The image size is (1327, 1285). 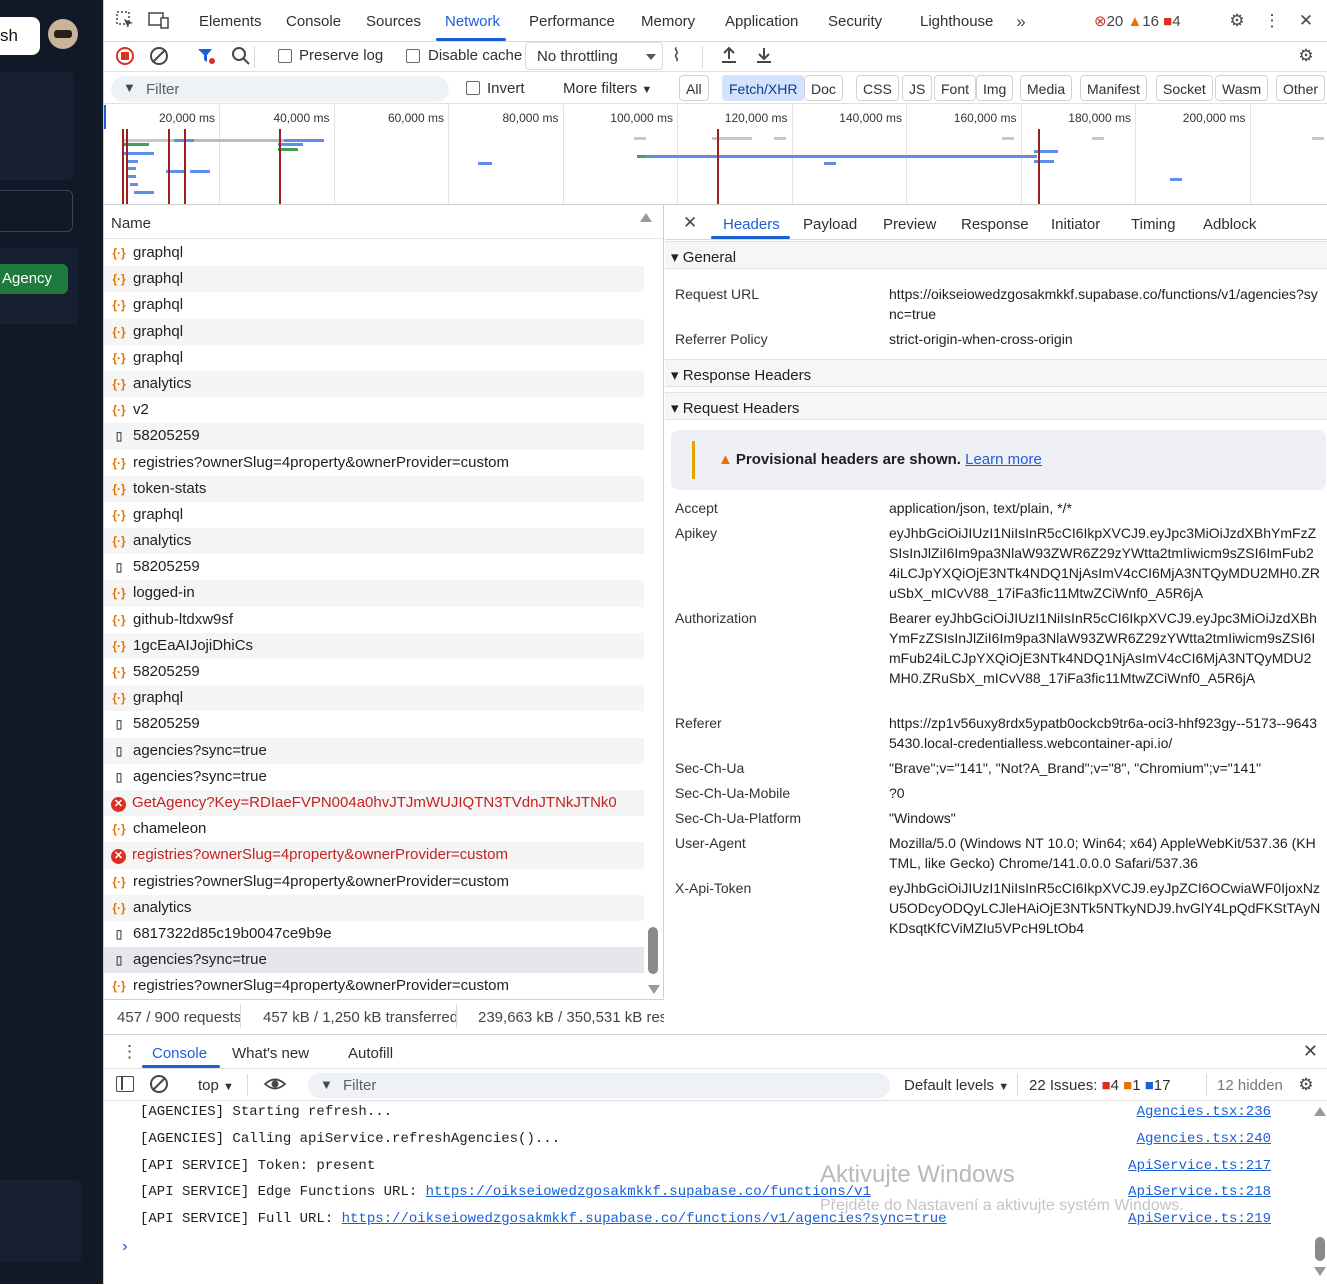 What do you see at coordinates (275, 1085) in the screenshot?
I see `live-expression-eye-icon` at bounding box center [275, 1085].